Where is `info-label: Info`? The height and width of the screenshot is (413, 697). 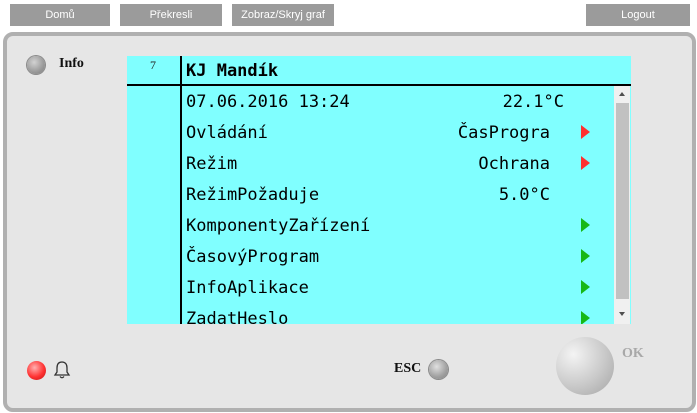
info-label: Info is located at coordinates (71, 63).